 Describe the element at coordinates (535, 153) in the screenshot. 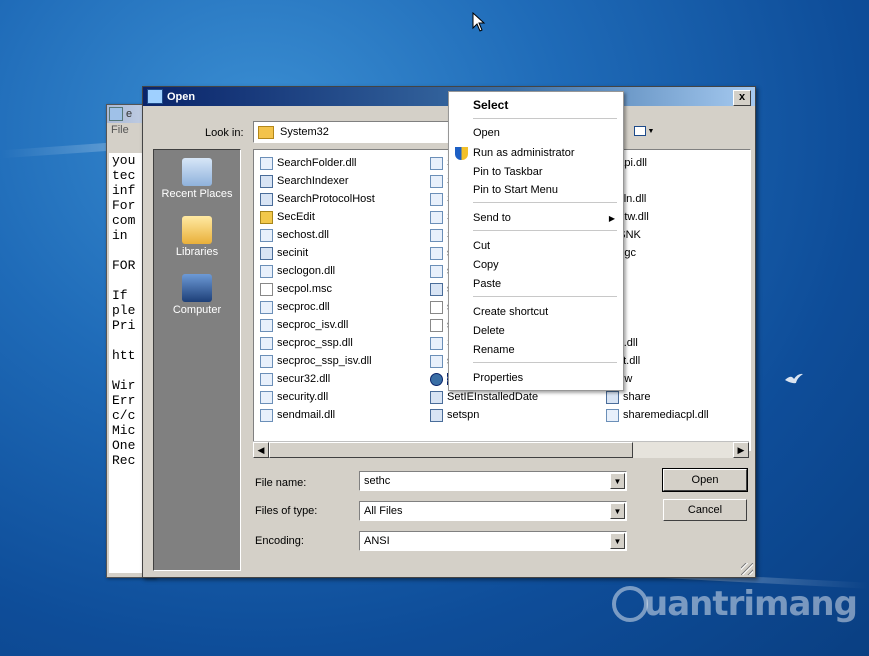

I see `menu-item-run-as-admin: Run as administrator` at that location.